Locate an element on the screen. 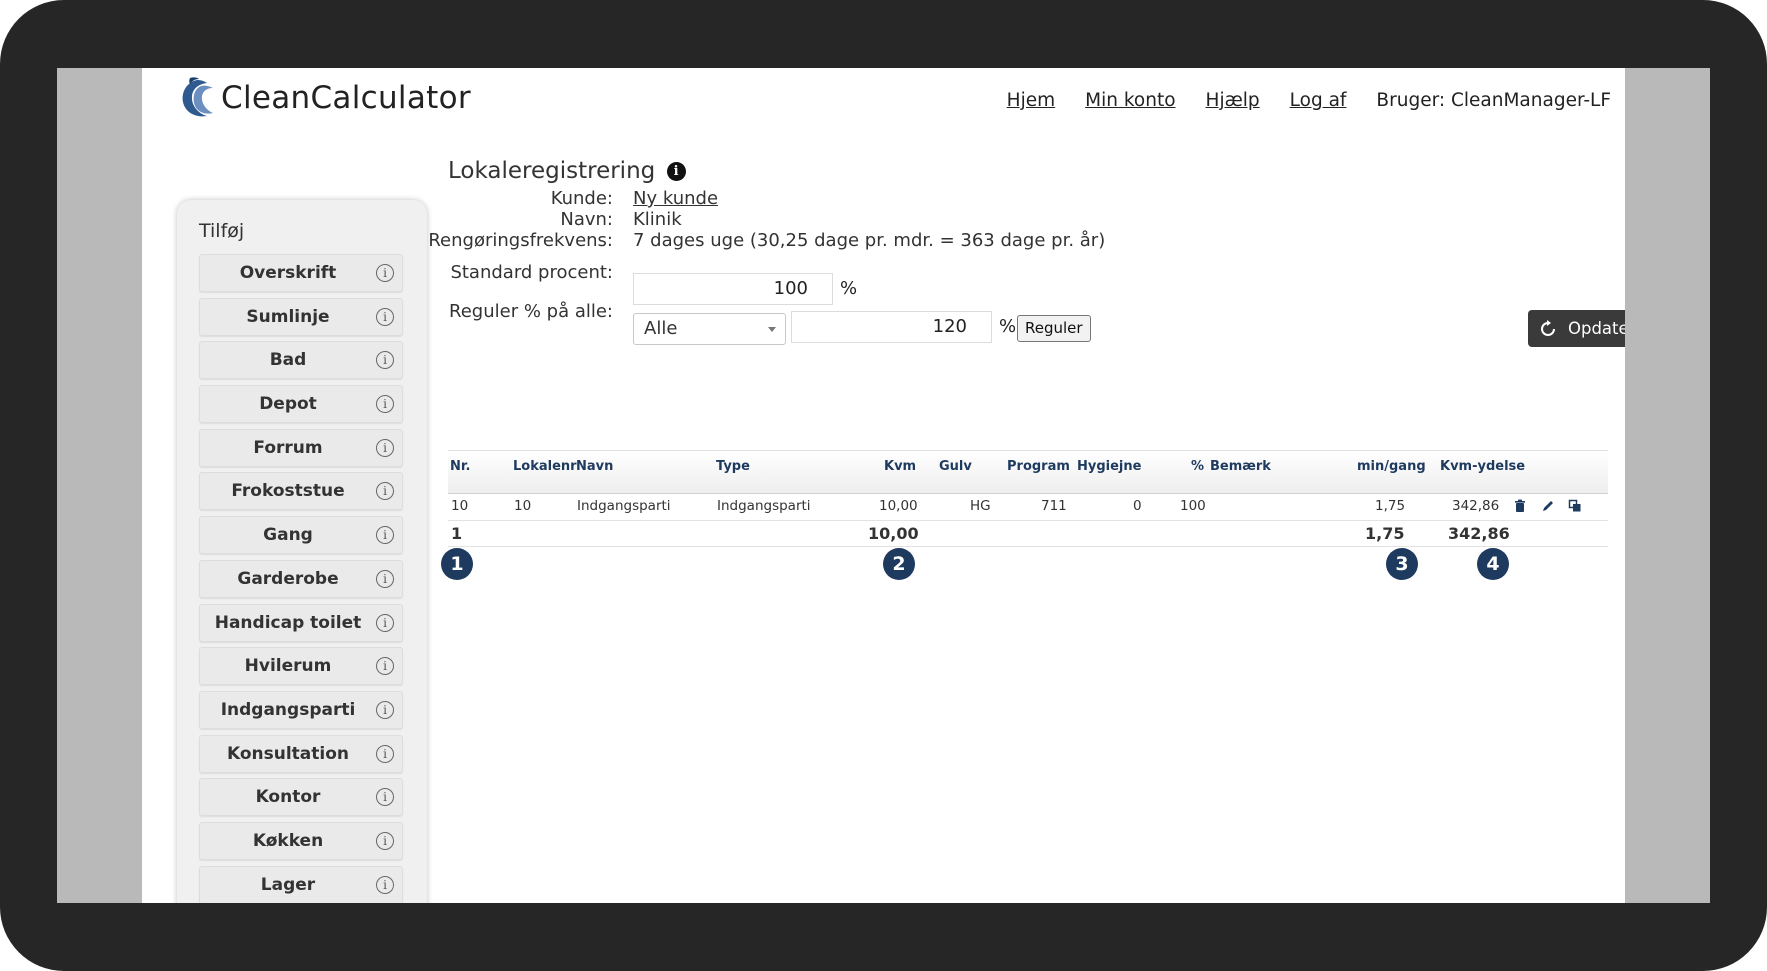 Image resolution: width=1767 pixels, height=971 pixels. cell-gulv: HG is located at coordinates (980, 506).